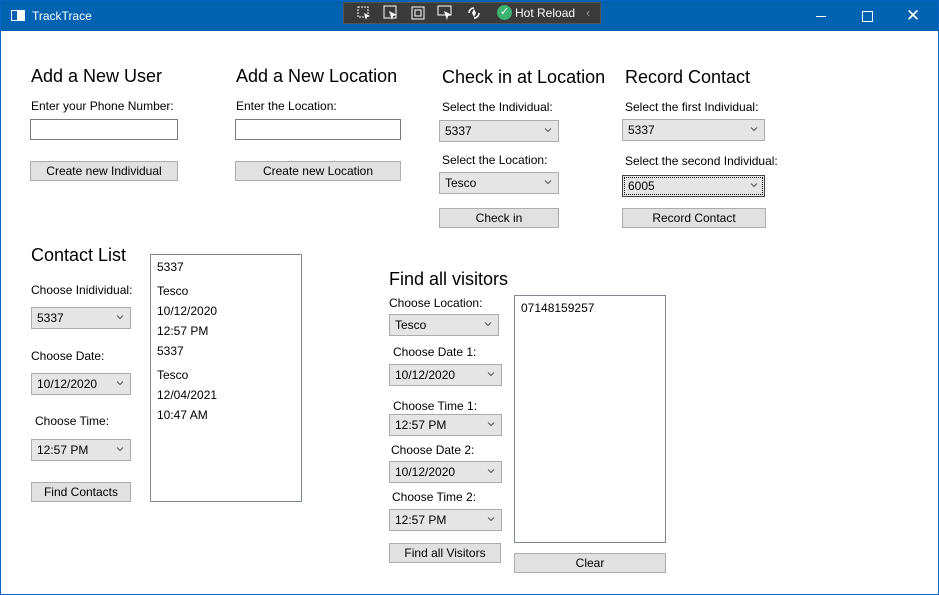  I want to click on find-visitors-button: Find all Visitors, so click(445, 553).